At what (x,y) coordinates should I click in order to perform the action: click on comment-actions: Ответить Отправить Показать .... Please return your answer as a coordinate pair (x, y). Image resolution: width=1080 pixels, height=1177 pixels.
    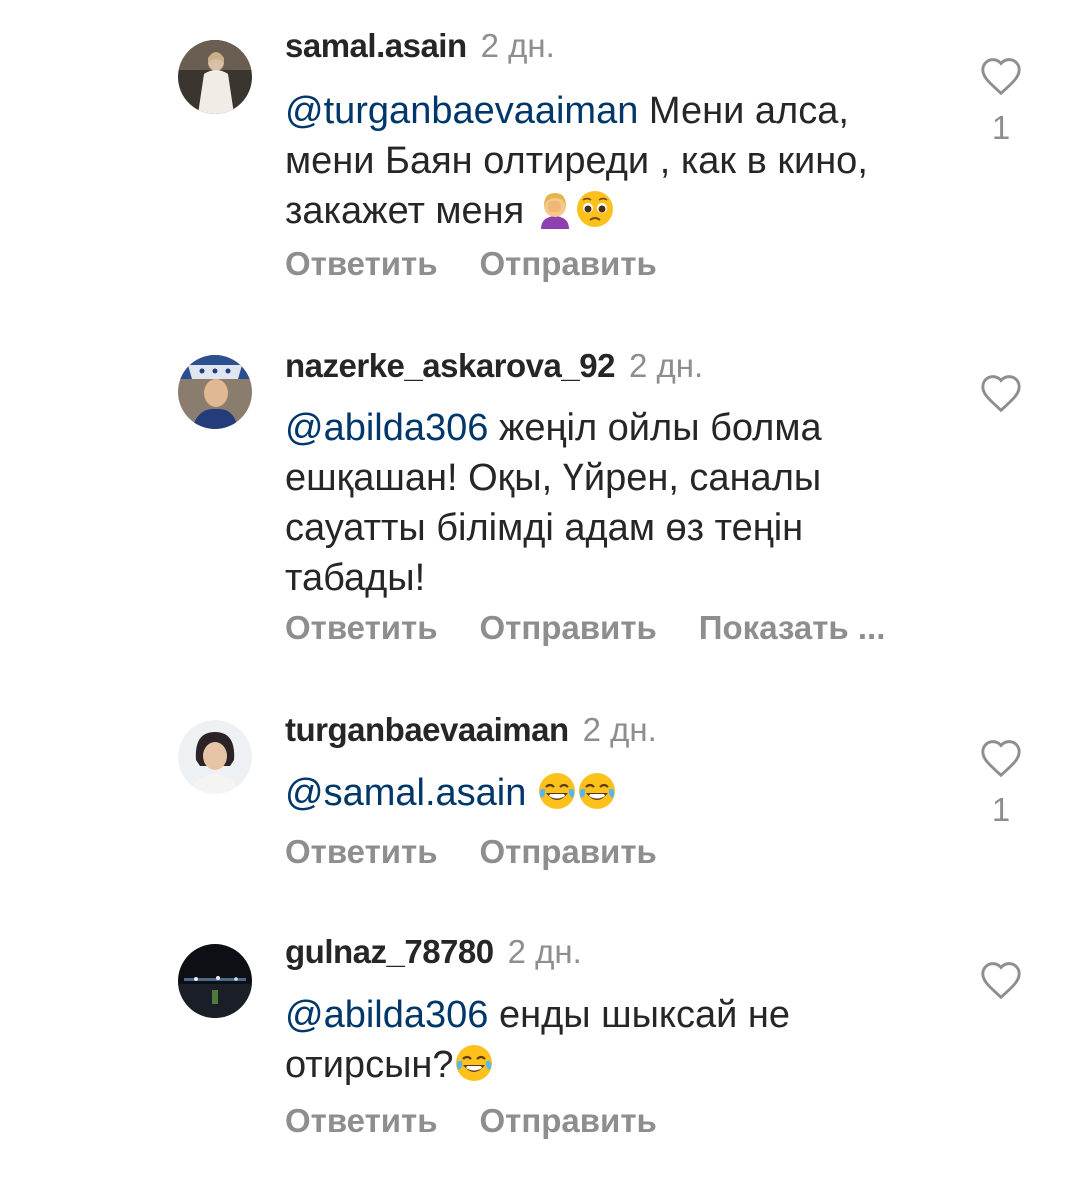
    Looking at the image, I should click on (606, 628).